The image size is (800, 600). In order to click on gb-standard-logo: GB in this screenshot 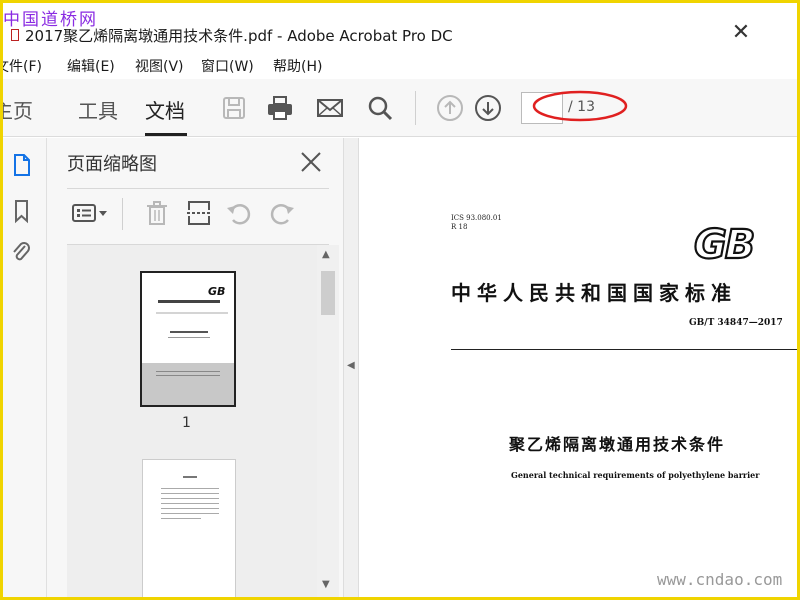, I will do `click(725, 243)`.